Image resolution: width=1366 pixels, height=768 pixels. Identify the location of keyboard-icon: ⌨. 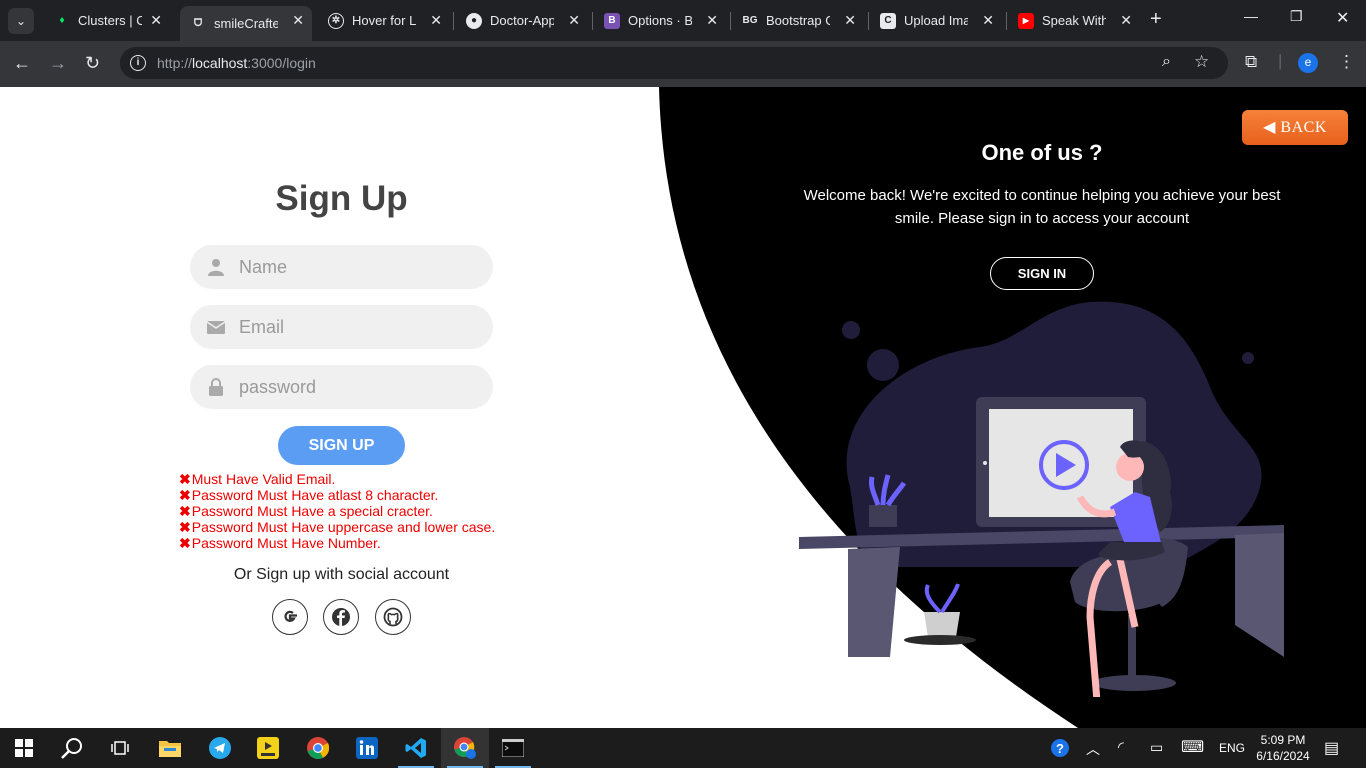
(1192, 747).